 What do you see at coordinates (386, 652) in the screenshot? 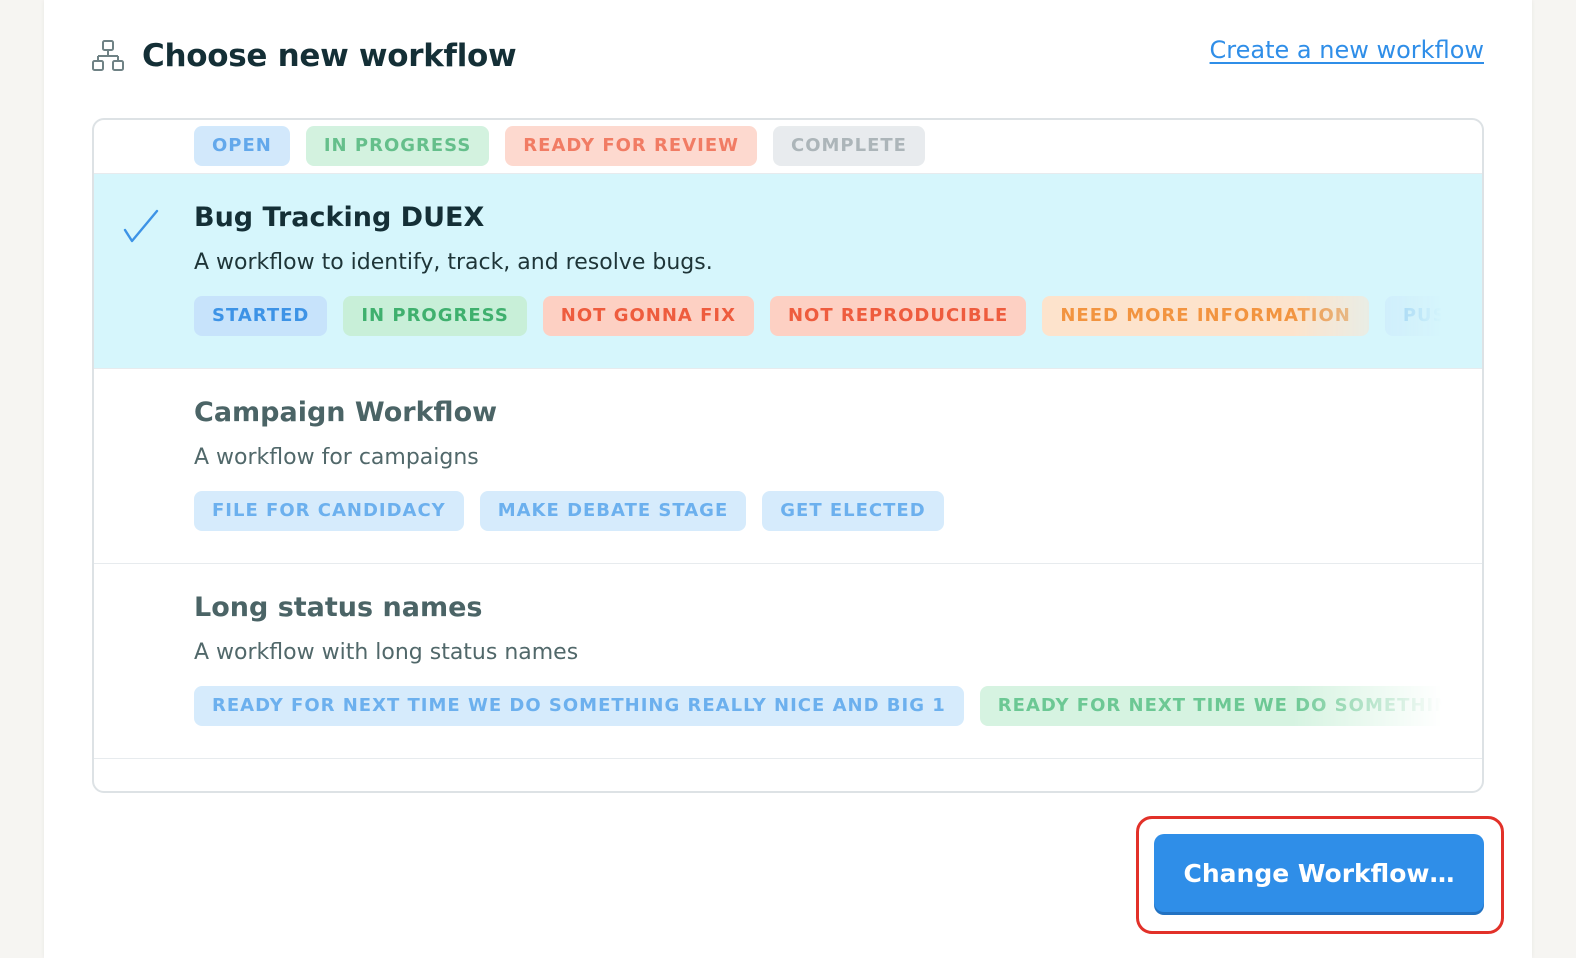
I see `workflow-description: A workflow with long status names` at bounding box center [386, 652].